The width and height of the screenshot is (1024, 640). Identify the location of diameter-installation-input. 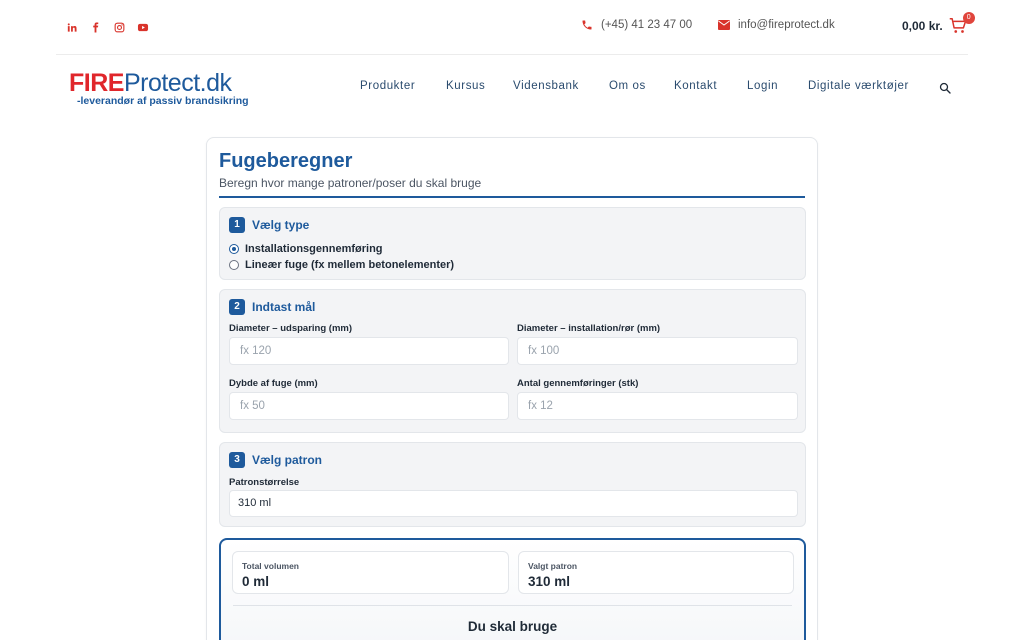
(657, 351).